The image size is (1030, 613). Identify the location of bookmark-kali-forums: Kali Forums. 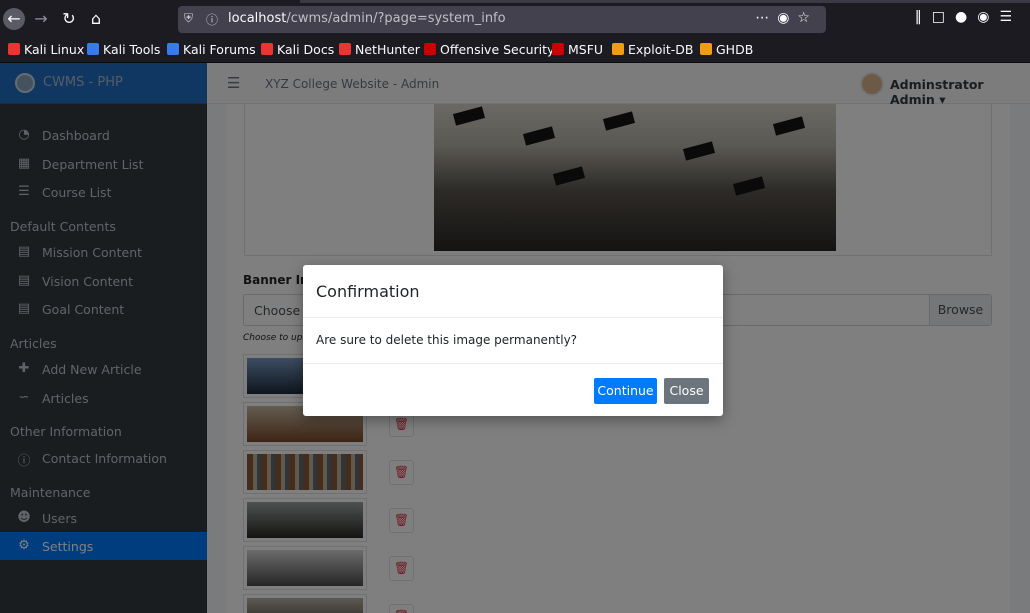
(211, 49).